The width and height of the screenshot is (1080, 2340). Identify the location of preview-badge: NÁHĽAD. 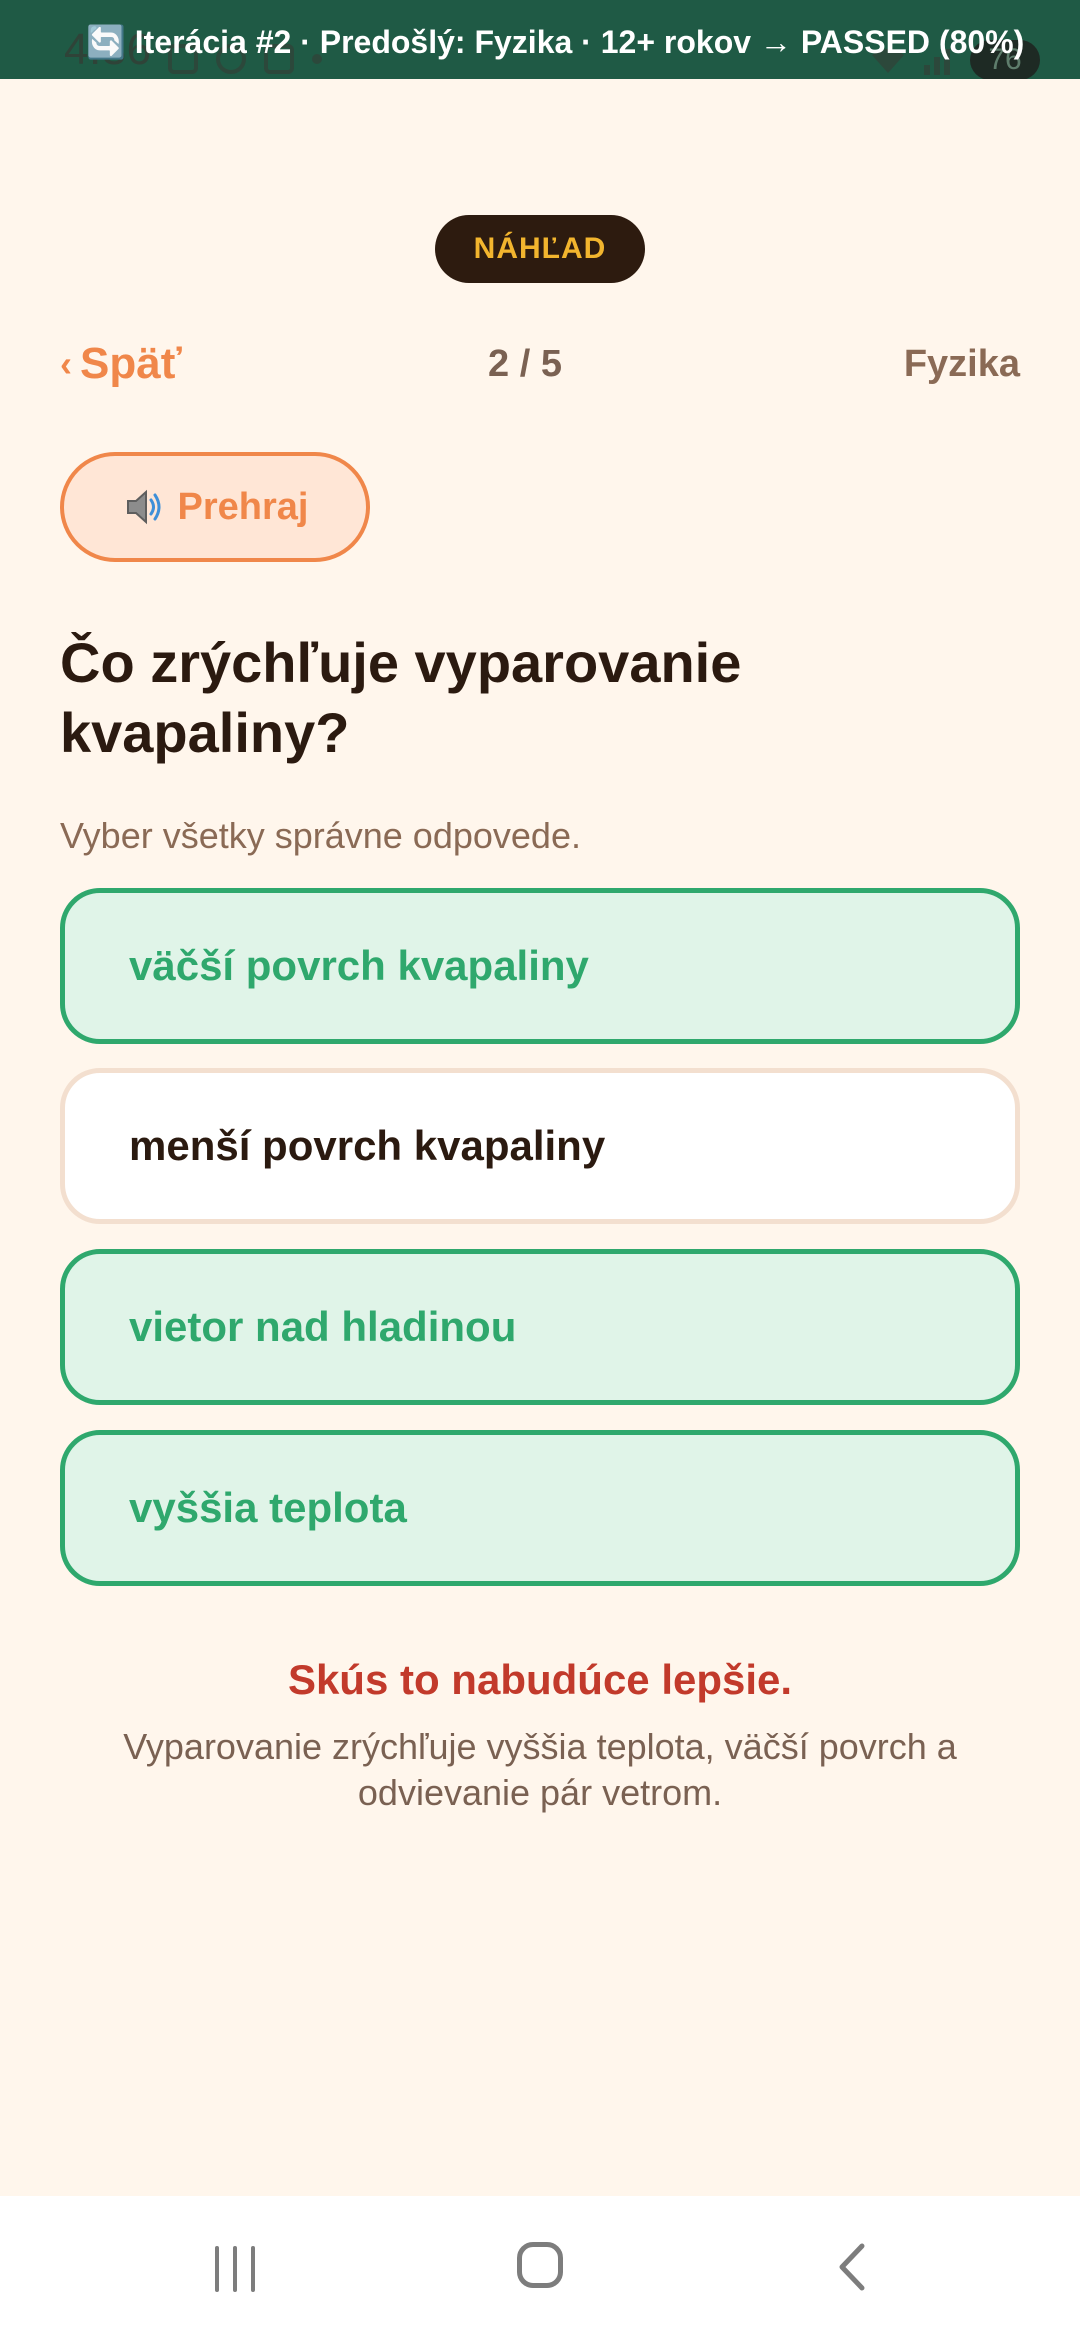
(540, 249).